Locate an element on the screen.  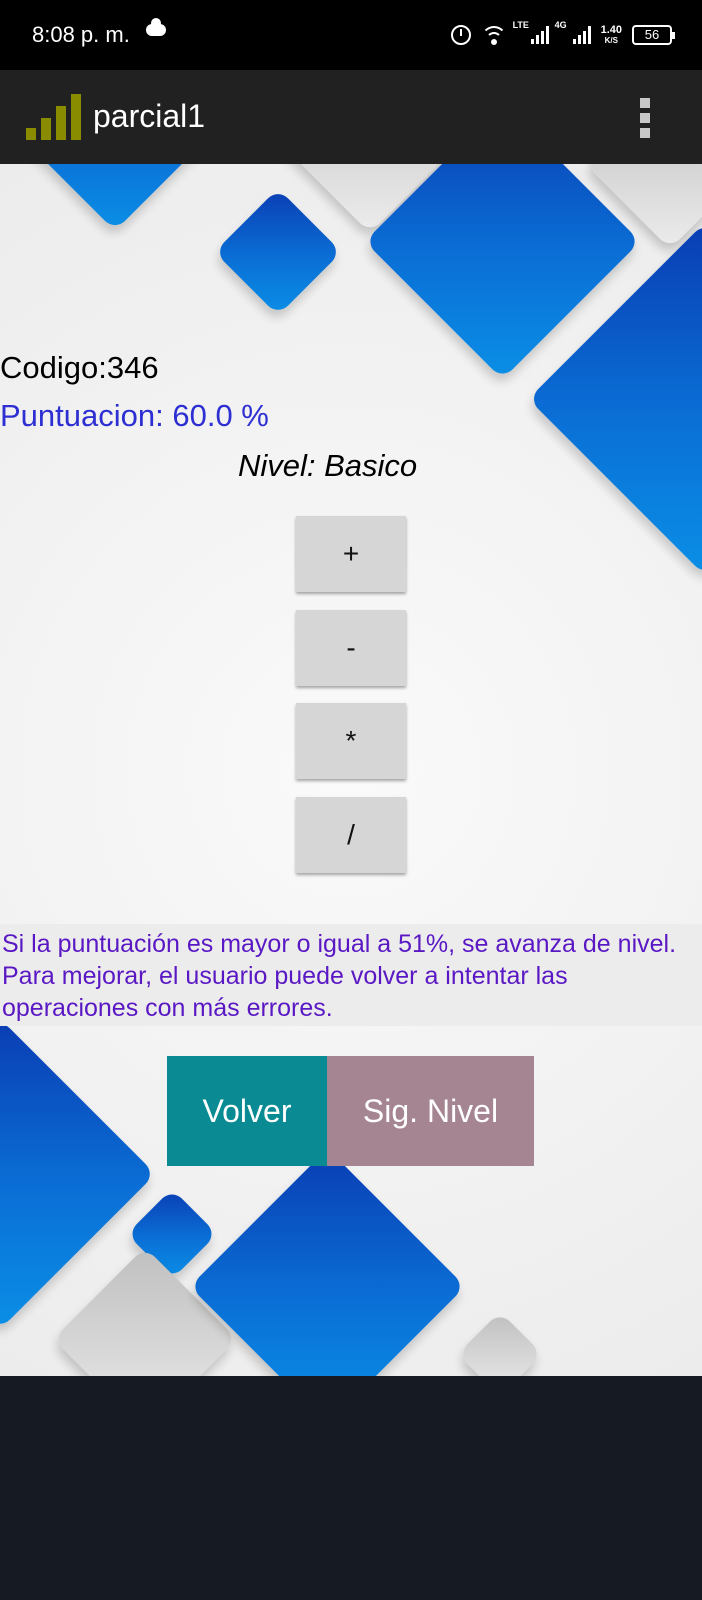
status-bar: 8:08 p. m. LTE 4G 1.40 K/S 56 is located at coordinates (351, 35).